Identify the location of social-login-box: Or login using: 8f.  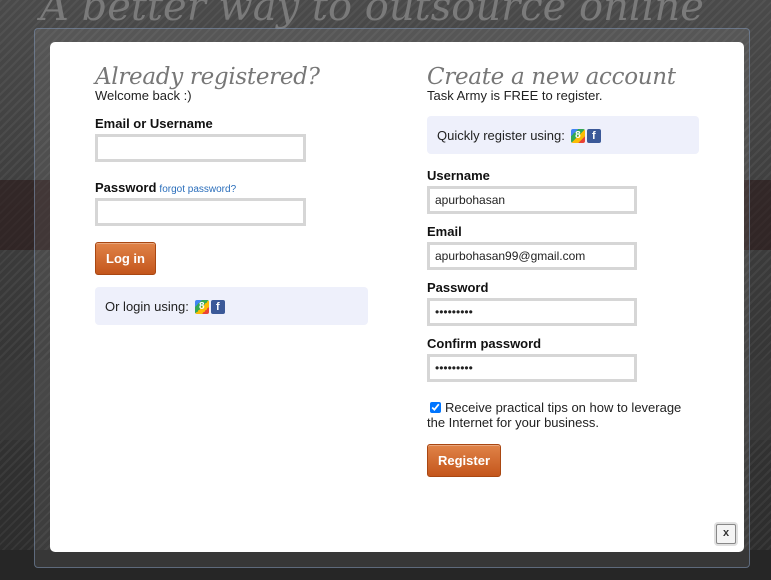
(231, 306).